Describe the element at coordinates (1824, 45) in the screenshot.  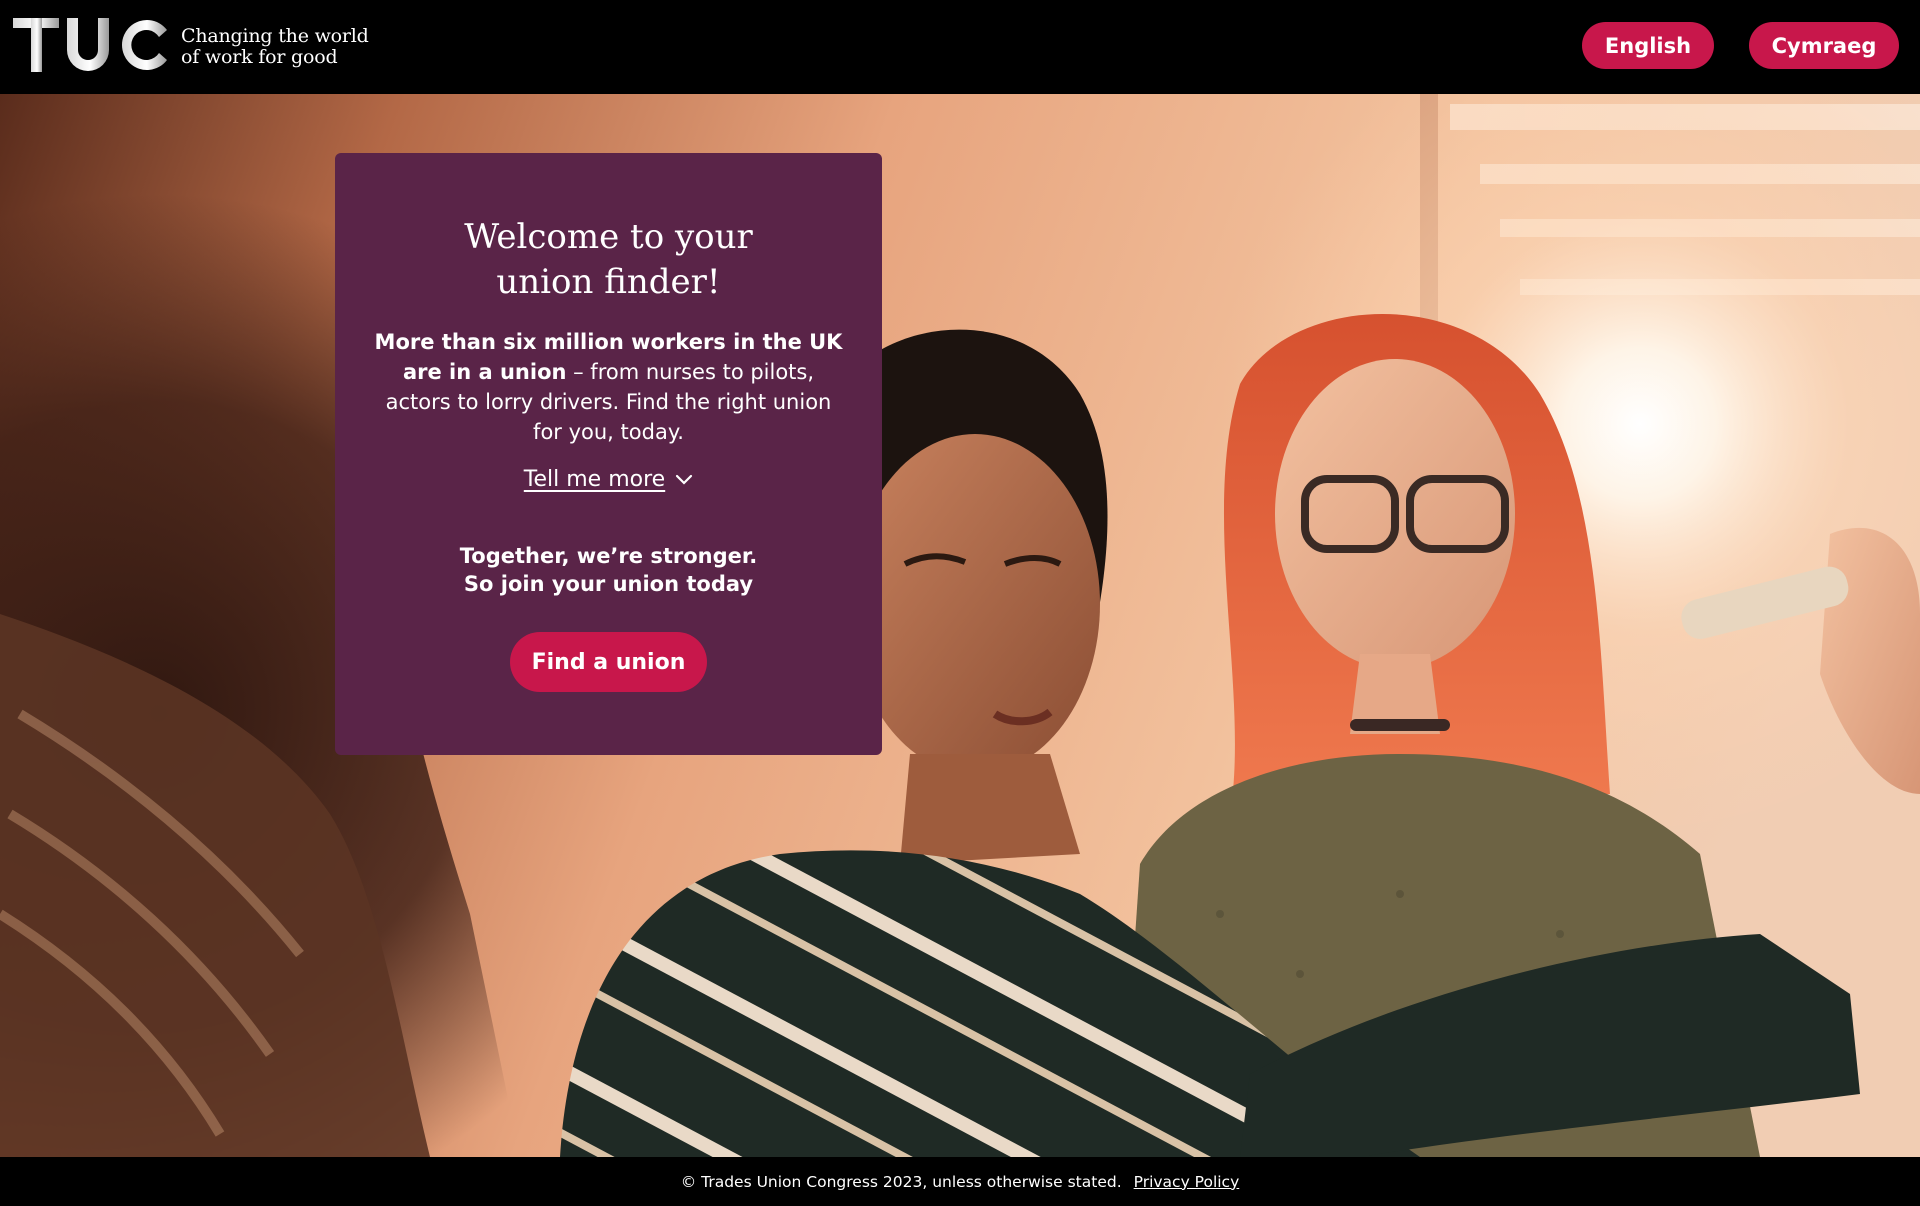
I see `language-cymraeg-button: Cymraeg` at that location.